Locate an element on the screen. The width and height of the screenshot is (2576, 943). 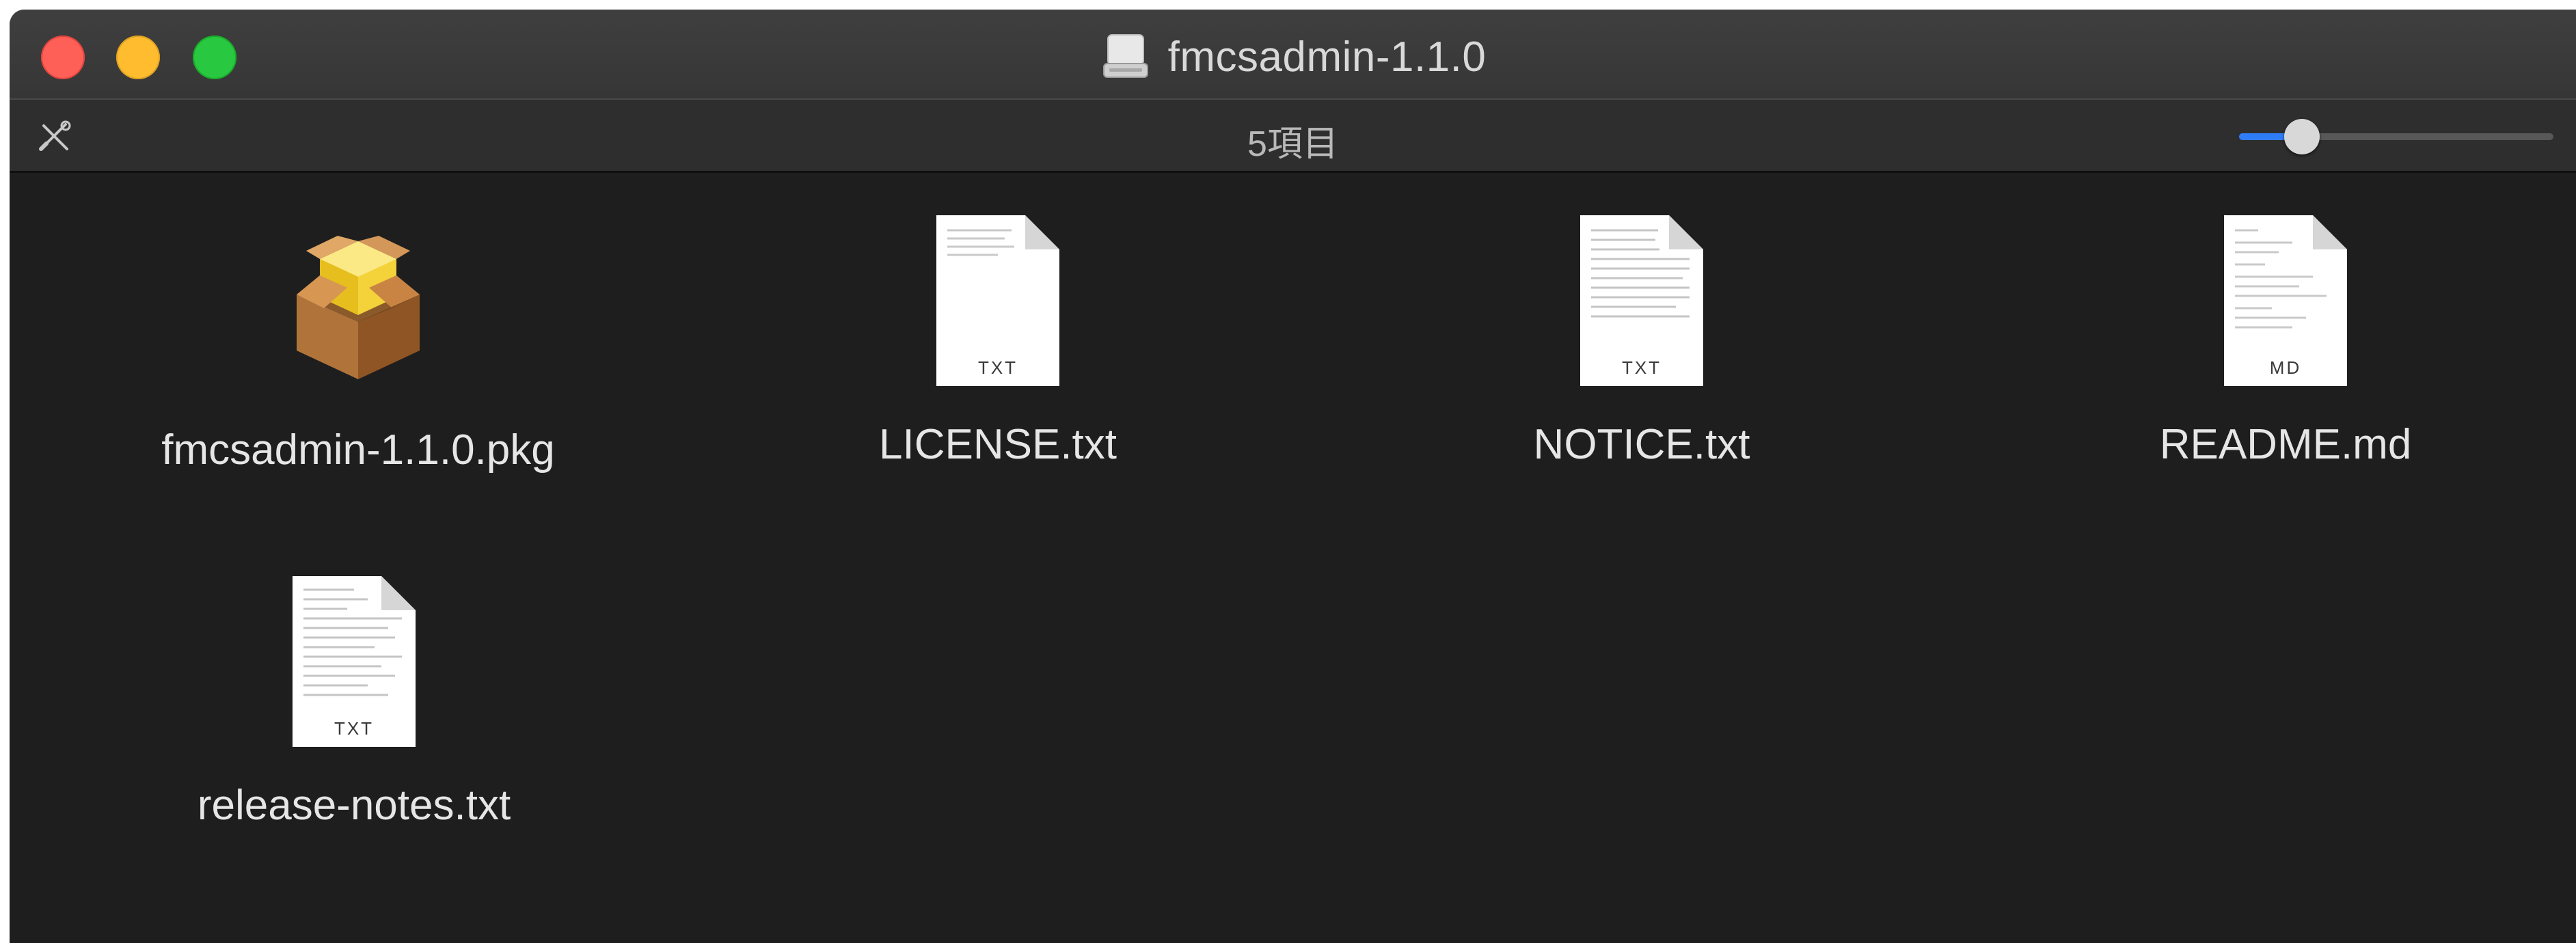
file-name: README.md is located at coordinates (2286, 444).